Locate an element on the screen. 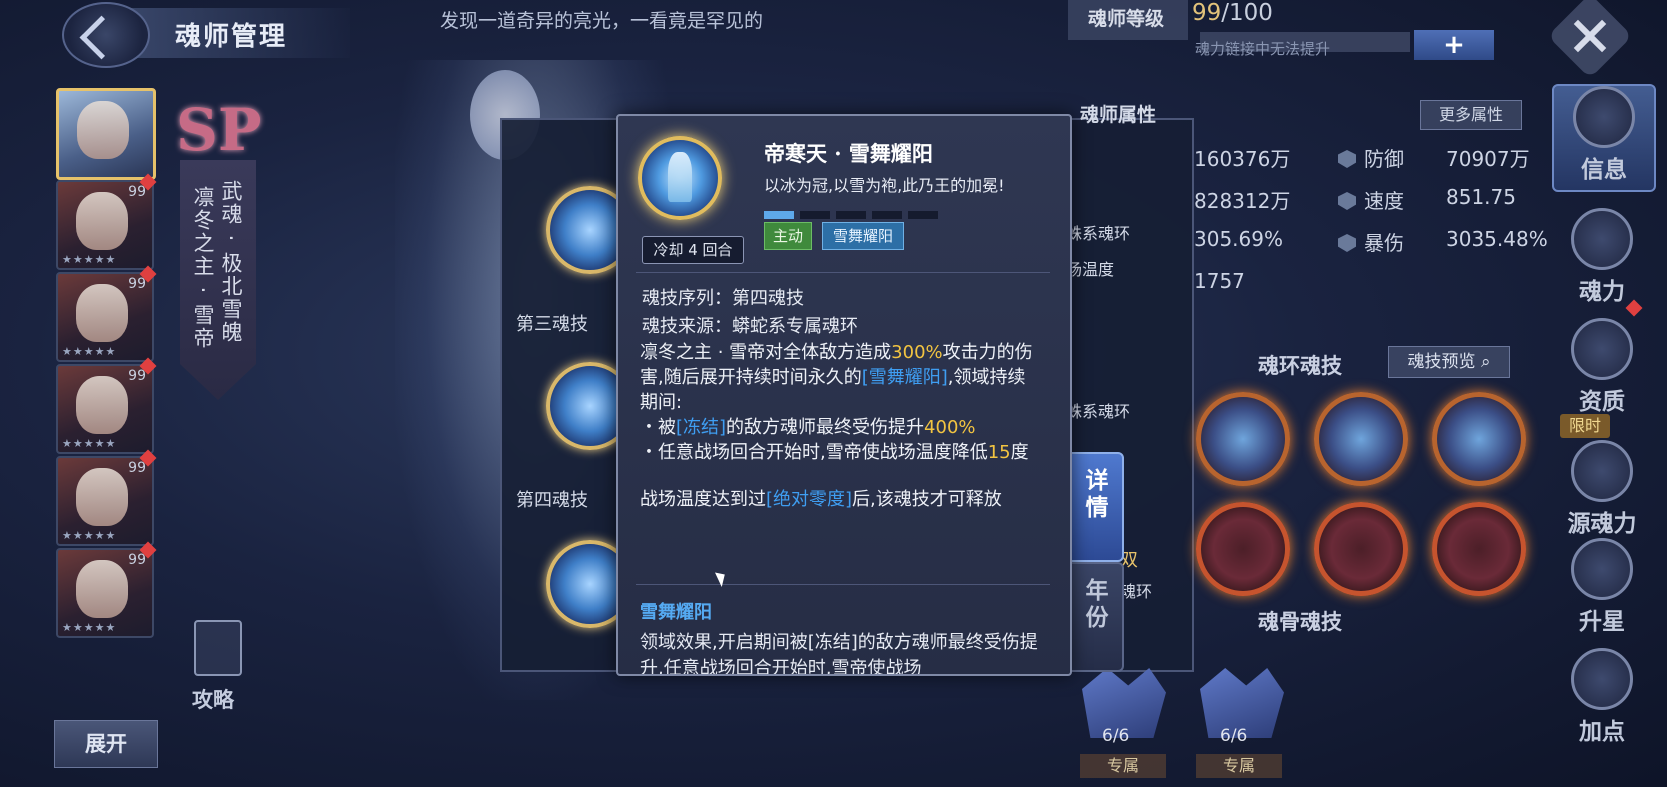 This screenshot has height=787, width=1667. keyword-link: [绝对零度] is located at coordinates (809, 499).